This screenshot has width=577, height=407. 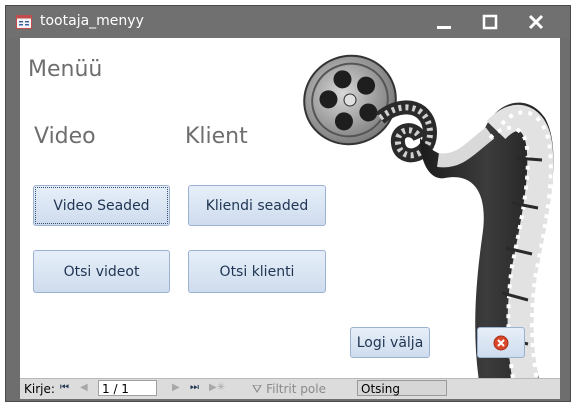 I want to click on video-settings-button: Video Seaded, so click(x=101, y=205).